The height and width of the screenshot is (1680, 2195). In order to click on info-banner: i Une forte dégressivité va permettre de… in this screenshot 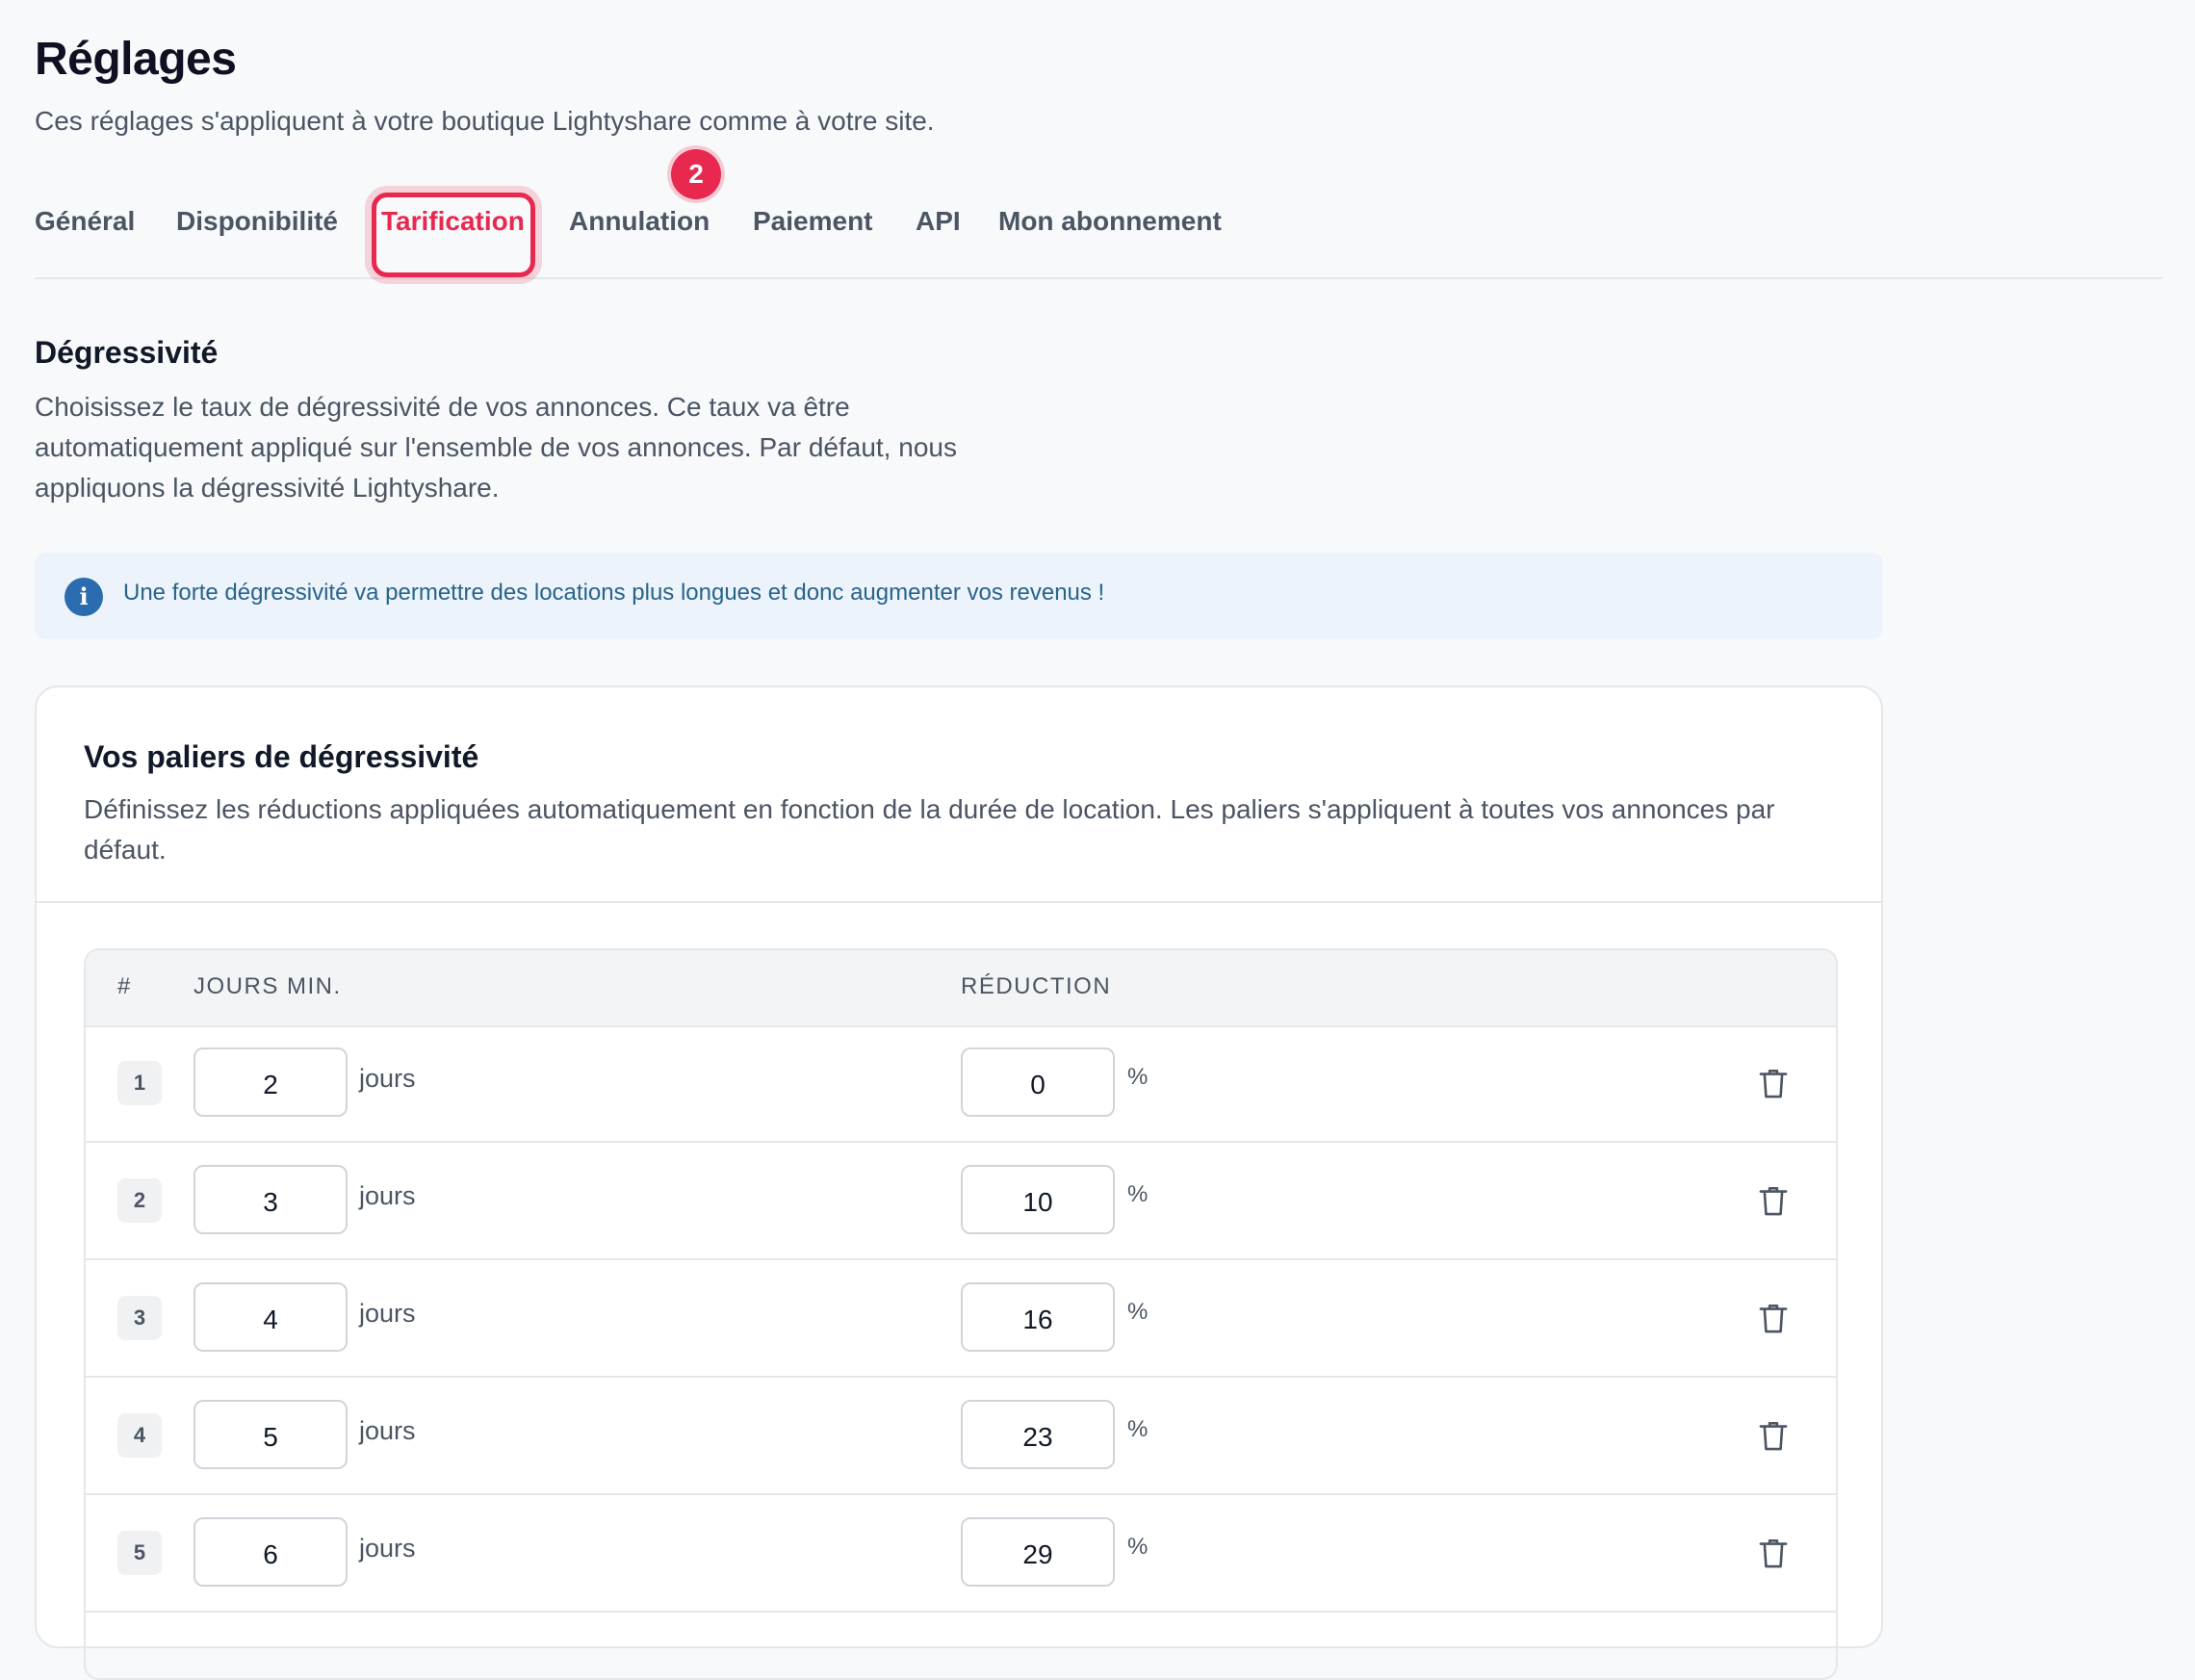, I will do `click(959, 596)`.